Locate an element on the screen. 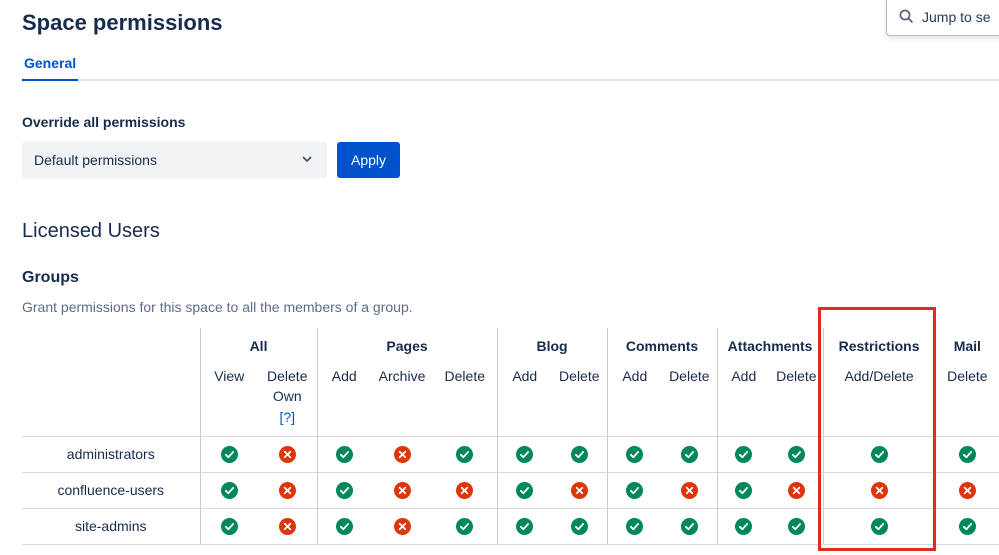  column-group-pages: Pages is located at coordinates (407, 345).